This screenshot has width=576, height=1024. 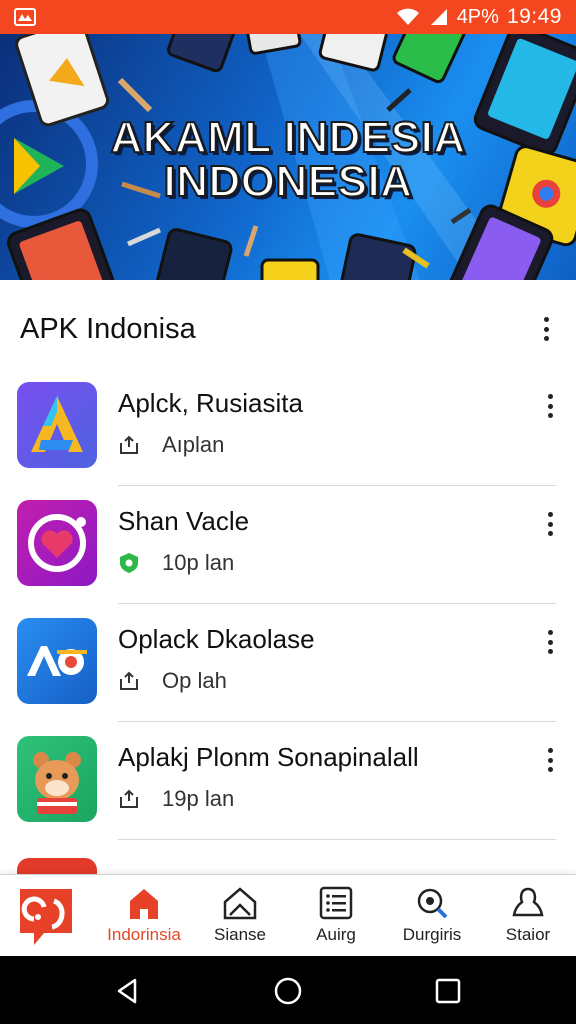 I want to click on app-meta: 10p lan, so click(x=198, y=562).